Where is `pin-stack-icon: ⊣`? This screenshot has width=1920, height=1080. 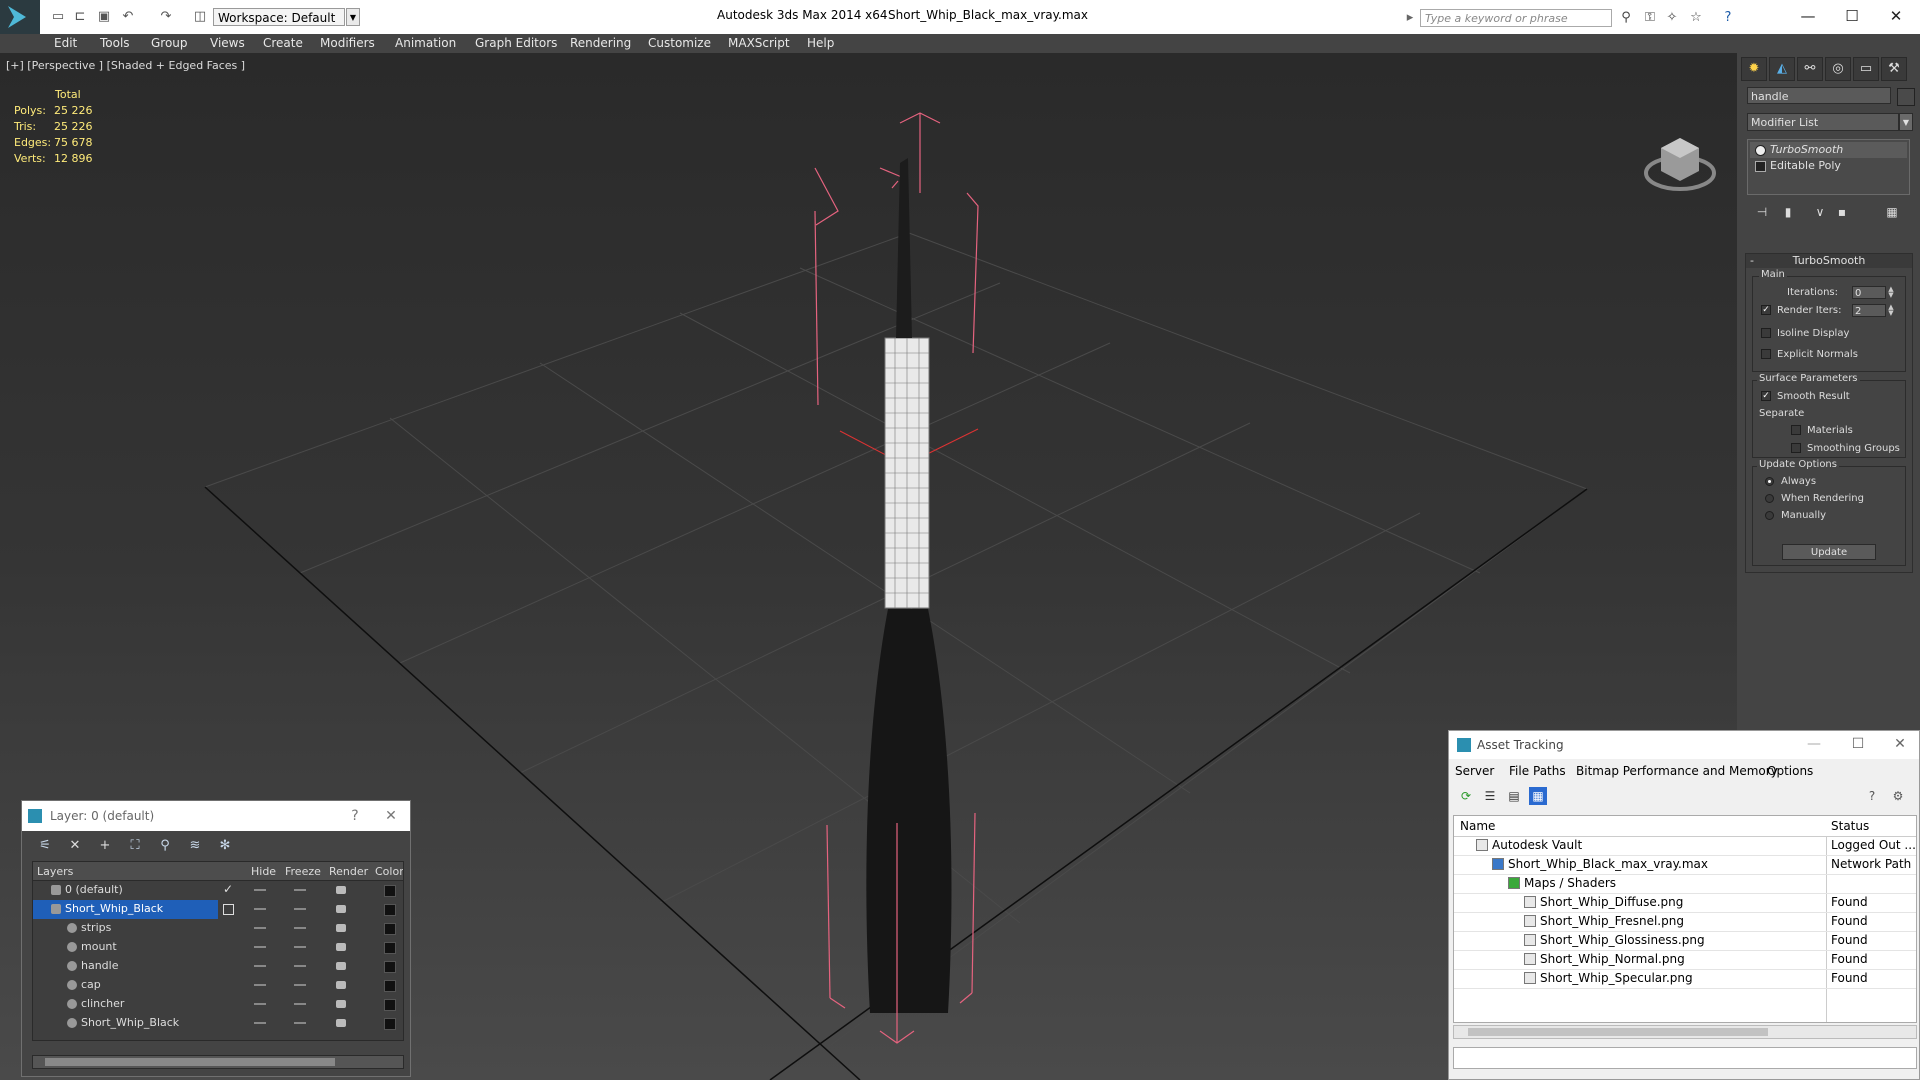
pin-stack-icon: ⊣ is located at coordinates (1762, 212).